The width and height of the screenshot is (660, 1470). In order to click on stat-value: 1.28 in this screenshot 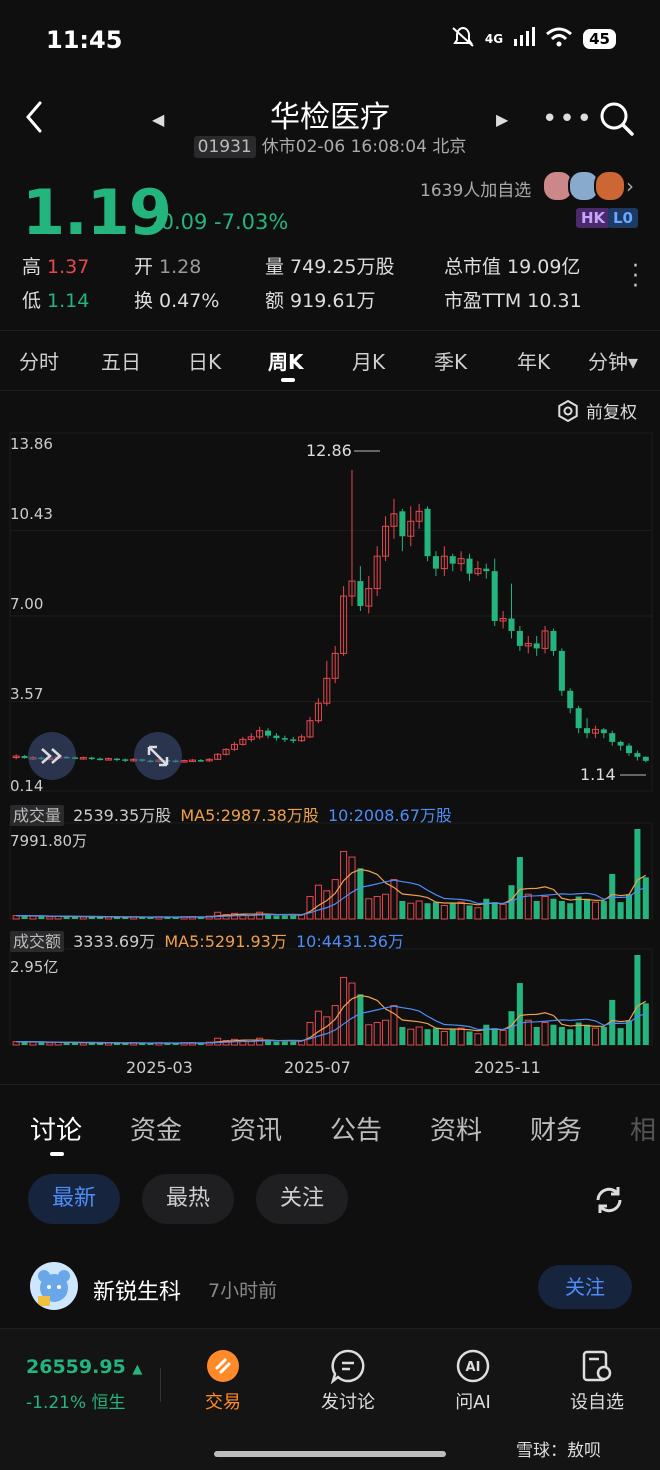, I will do `click(180, 267)`.